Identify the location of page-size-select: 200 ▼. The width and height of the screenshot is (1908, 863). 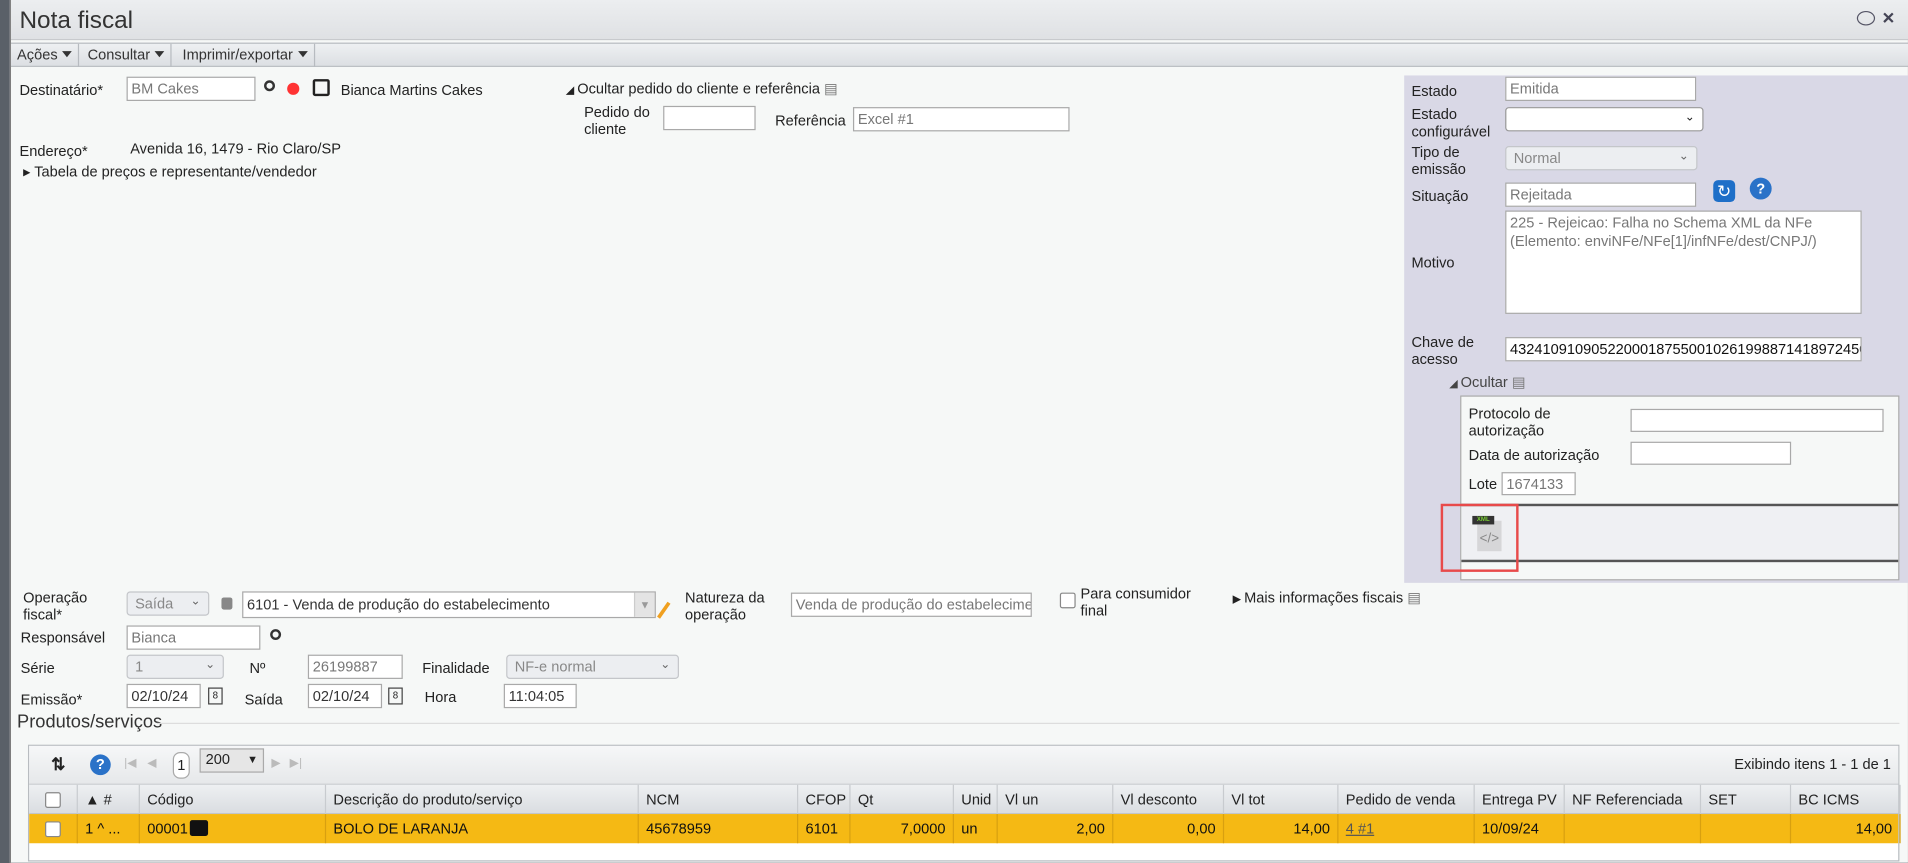
(232, 760).